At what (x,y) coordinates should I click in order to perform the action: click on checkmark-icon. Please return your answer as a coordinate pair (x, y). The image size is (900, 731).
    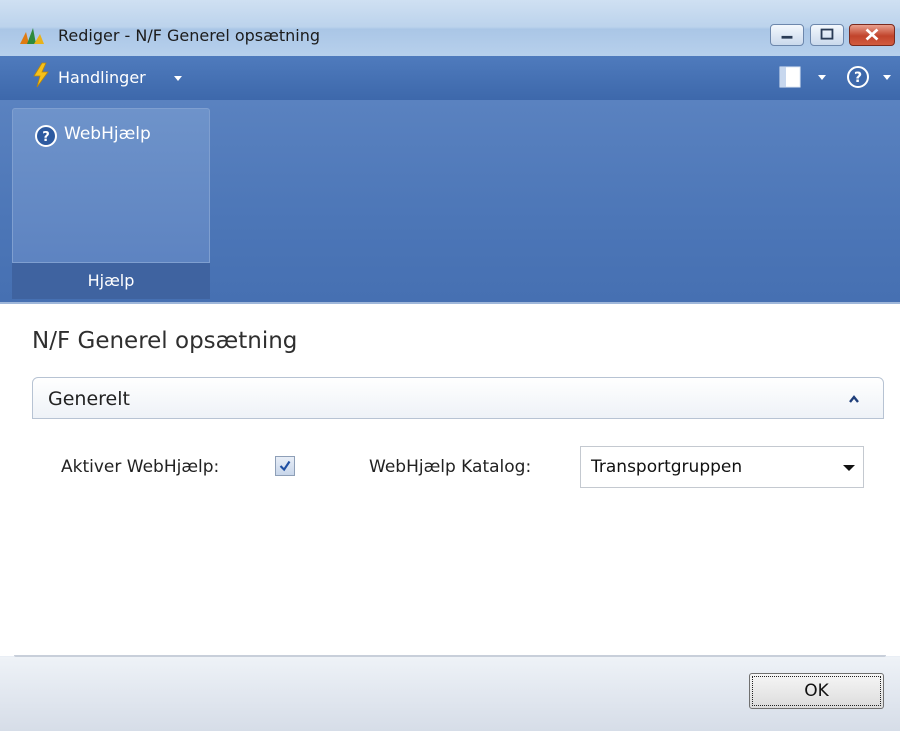
    Looking at the image, I should click on (285, 466).